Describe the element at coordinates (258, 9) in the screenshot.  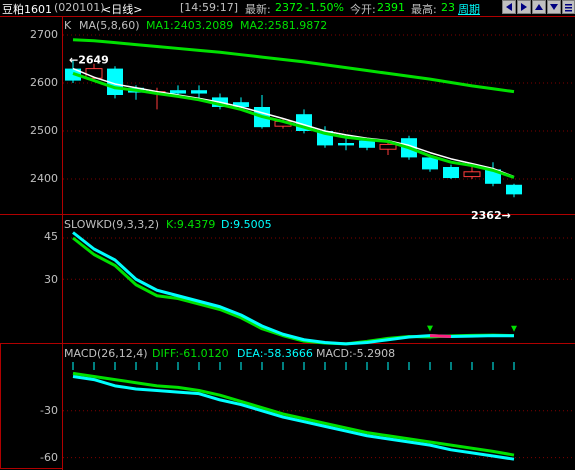
I see `latest-label: 最新:` at that location.